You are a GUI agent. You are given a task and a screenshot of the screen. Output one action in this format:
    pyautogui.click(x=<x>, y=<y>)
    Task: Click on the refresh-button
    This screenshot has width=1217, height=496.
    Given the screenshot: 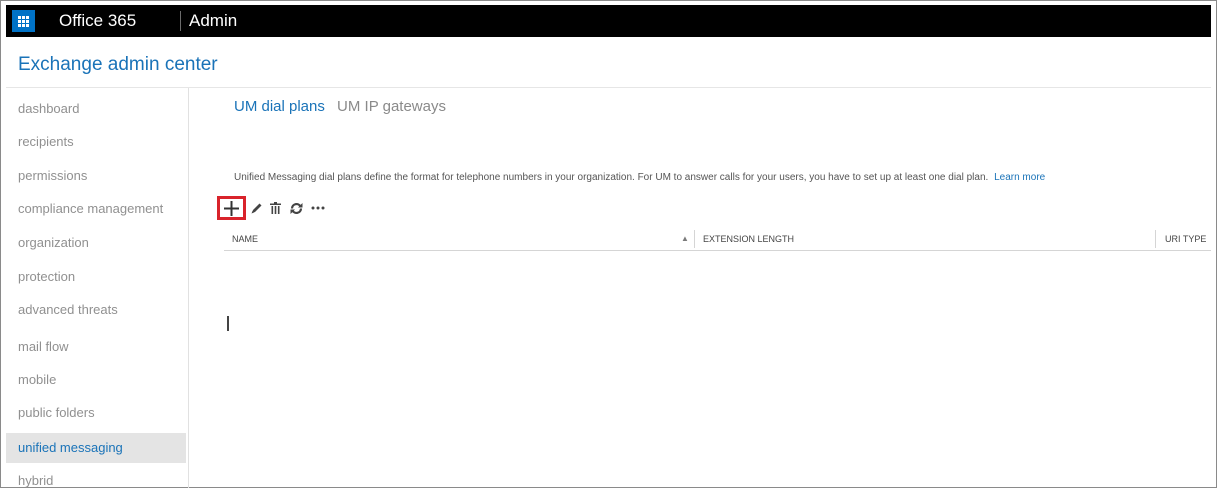 What is the action you would take?
    pyautogui.click(x=296, y=208)
    